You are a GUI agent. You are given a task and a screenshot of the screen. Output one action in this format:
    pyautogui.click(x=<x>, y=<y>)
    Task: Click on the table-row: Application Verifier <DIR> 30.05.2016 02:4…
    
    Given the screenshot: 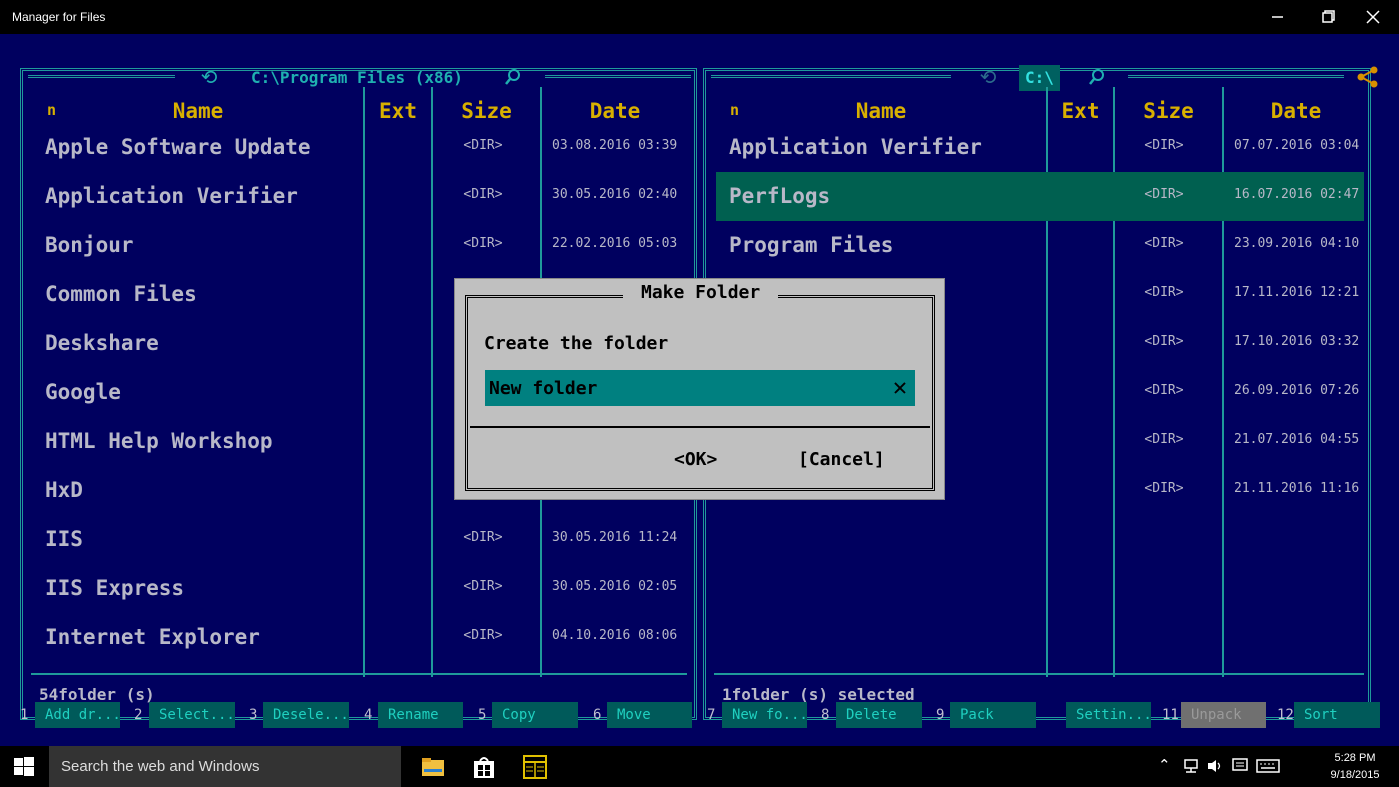 What is the action you would take?
    pyautogui.click(x=361, y=196)
    